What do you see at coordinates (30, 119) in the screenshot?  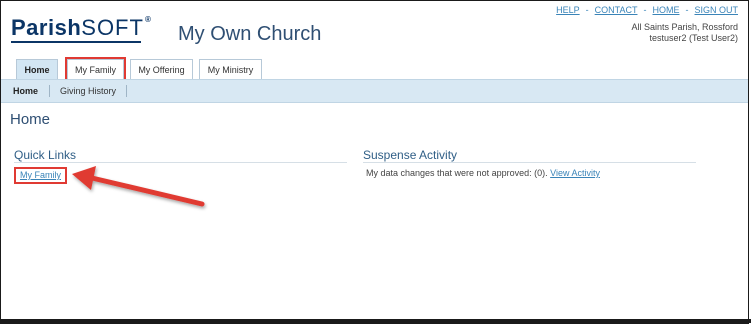 I see `page-title: Home` at bounding box center [30, 119].